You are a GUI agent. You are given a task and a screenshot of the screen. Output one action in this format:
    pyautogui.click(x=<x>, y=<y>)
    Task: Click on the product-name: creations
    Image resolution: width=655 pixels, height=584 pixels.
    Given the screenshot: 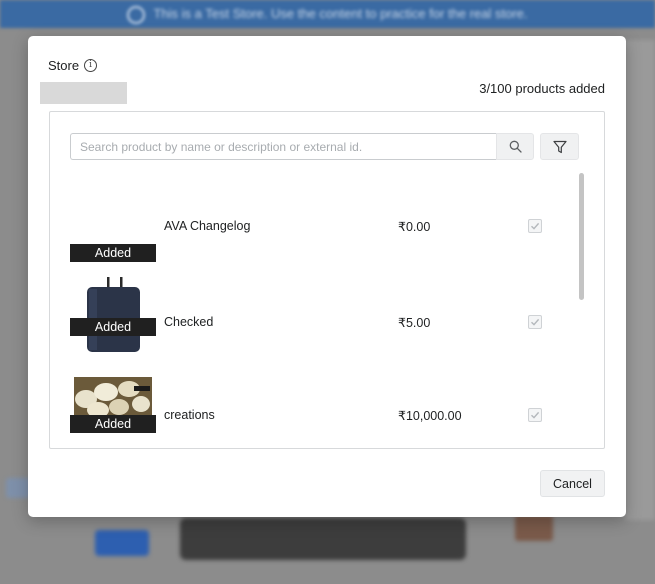 What is the action you would take?
    pyautogui.click(x=189, y=415)
    